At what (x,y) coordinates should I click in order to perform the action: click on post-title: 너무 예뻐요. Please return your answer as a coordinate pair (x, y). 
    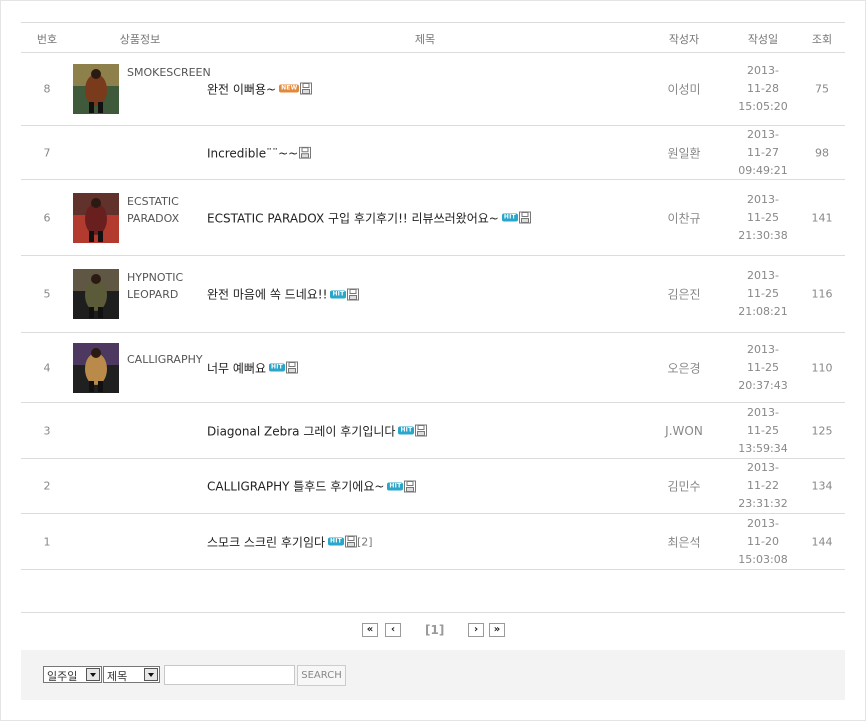
    Looking at the image, I should click on (236, 368).